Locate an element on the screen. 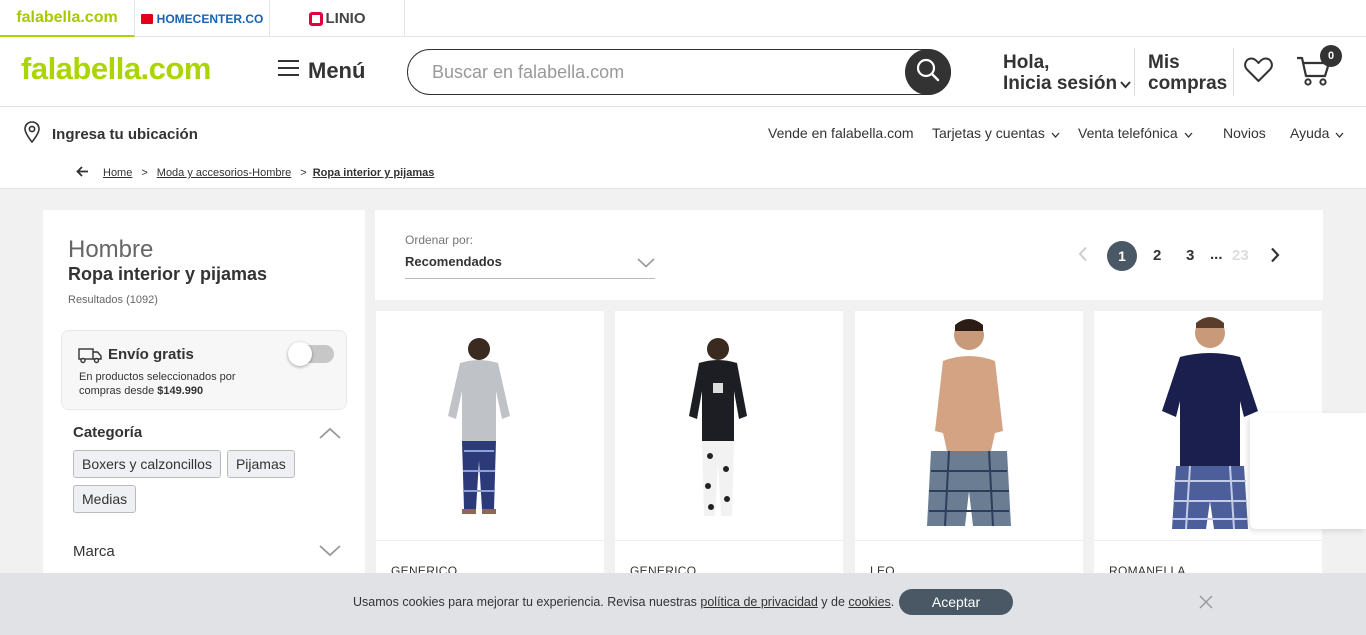 Image resolution: width=1366 pixels, height=635 pixels. brand-tab-label: falabella.com is located at coordinates (67, 17).